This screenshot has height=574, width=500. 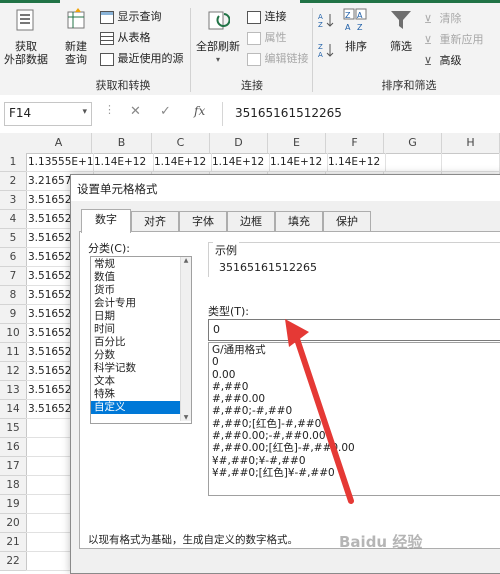 What do you see at coordinates (267, 38) in the screenshot?
I see `properties-button: 属性` at bounding box center [267, 38].